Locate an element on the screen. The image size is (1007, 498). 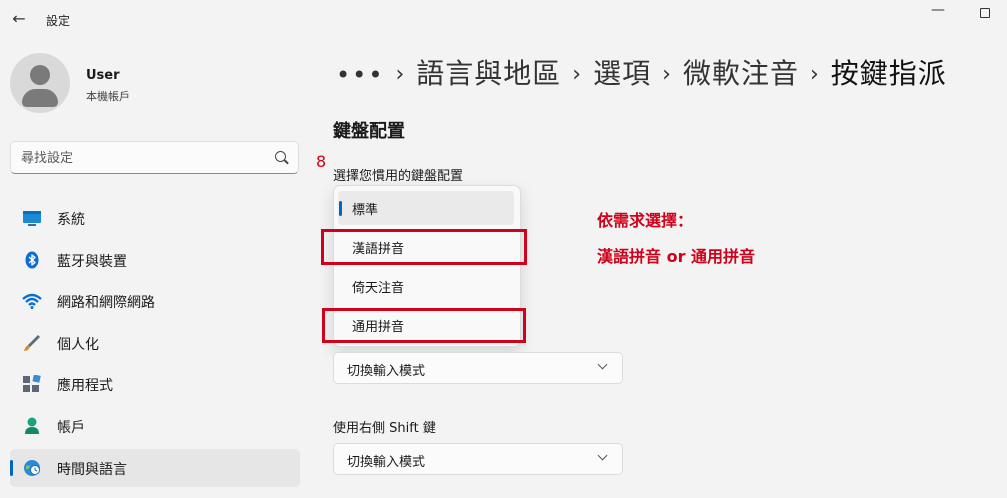
avatar-body is located at coordinates (40, 98).